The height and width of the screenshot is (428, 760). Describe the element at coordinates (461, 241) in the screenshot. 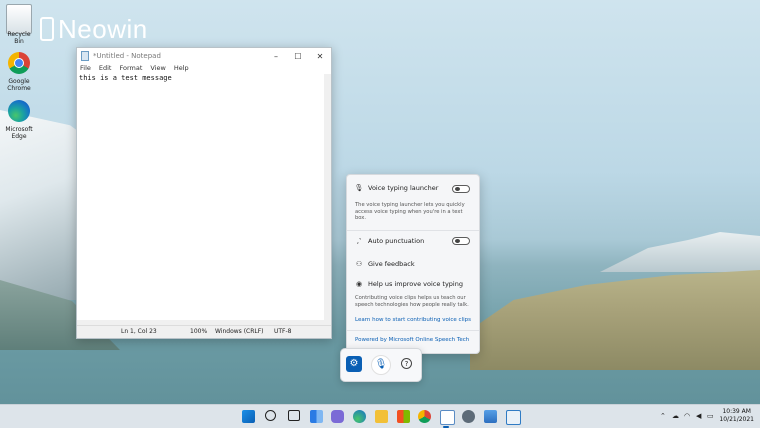

I see `auto-punctuation-toggle` at that location.